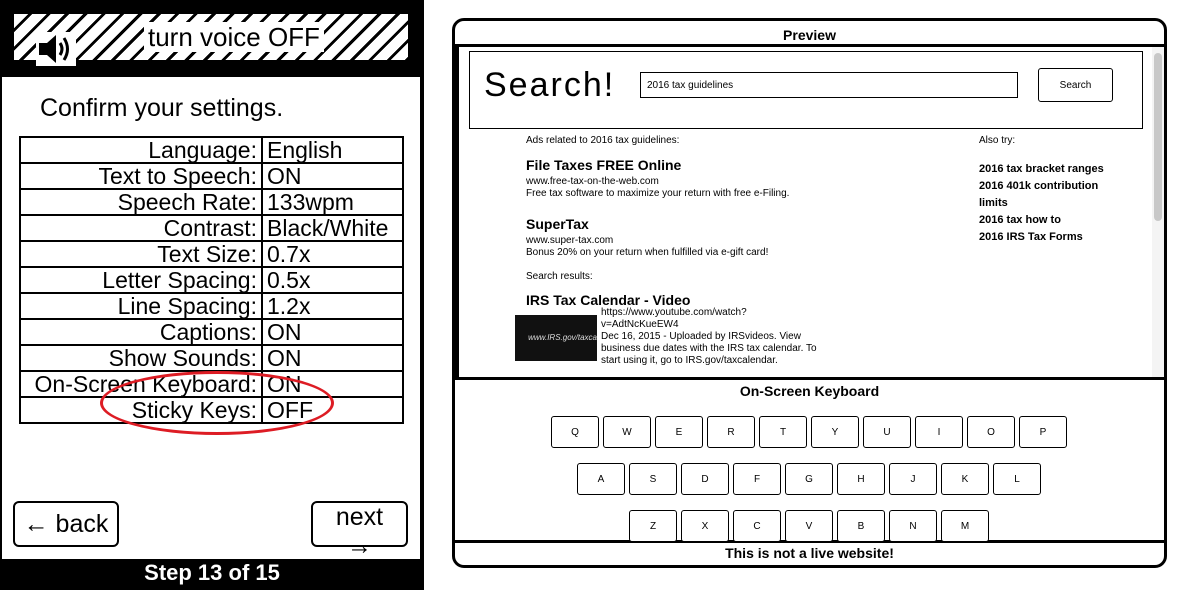 The image size is (1183, 602). I want to click on ads-heading: Ads related to 2016 tax guidelines:, so click(603, 140).